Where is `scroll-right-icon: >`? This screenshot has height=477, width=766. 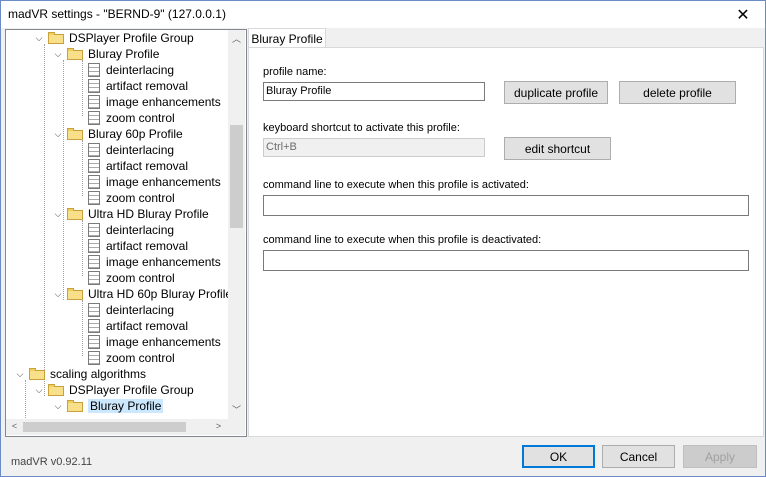 scroll-right-icon: > is located at coordinates (218, 426).